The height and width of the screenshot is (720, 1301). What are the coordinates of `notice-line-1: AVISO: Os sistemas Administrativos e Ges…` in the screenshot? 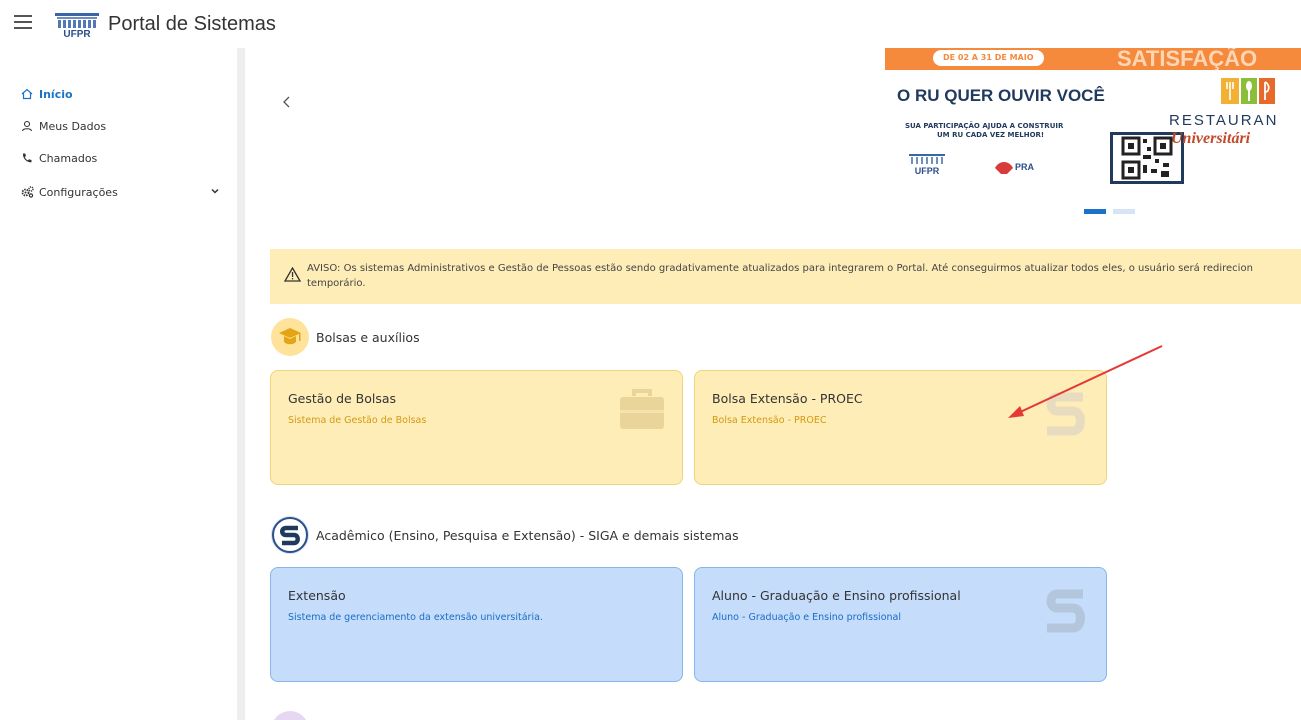 It's located at (780, 268).